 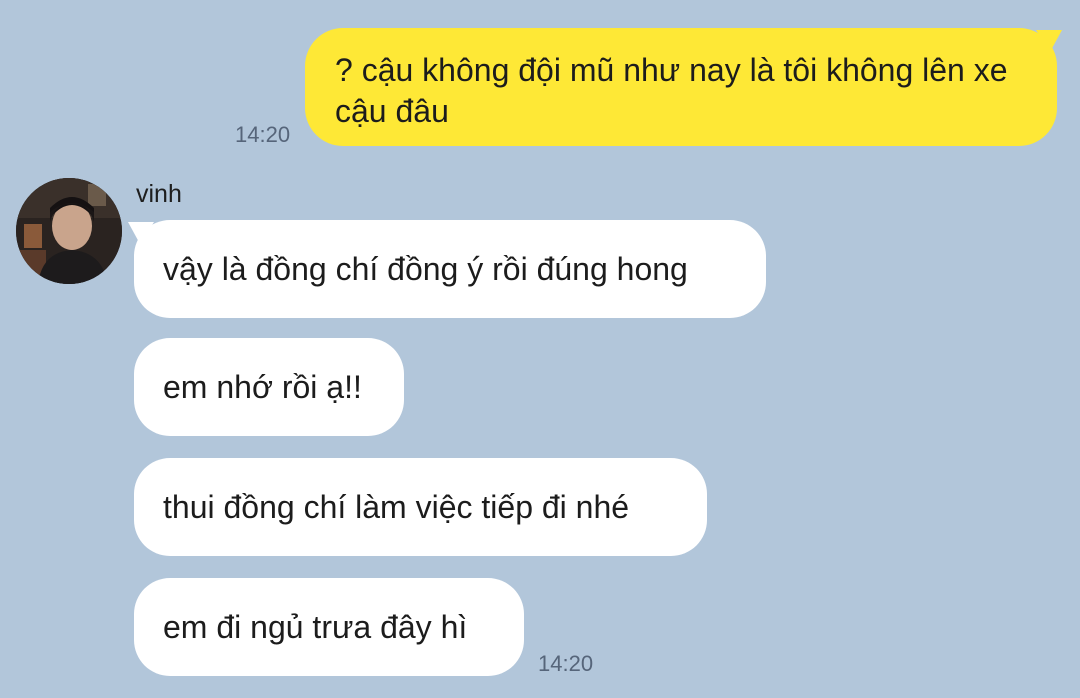 I want to click on incoming-message-bubble: thui đồng chí làm việc tiếp đi nhé, so click(x=420, y=507).